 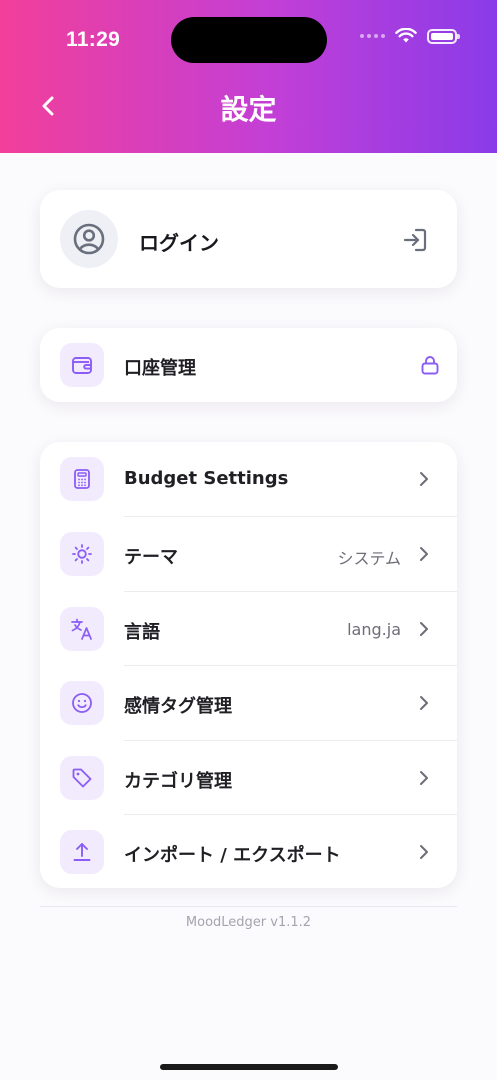 I want to click on battery-icon, so click(x=443, y=36).